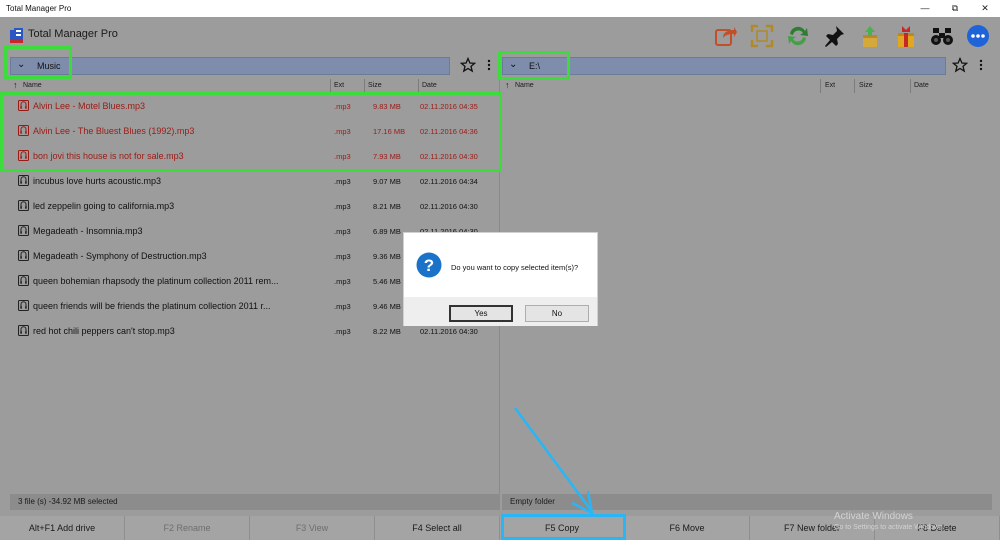 The height and width of the screenshot is (540, 1000). Describe the element at coordinates (535, 66) in the screenshot. I see `right-path-text: E:\` at that location.